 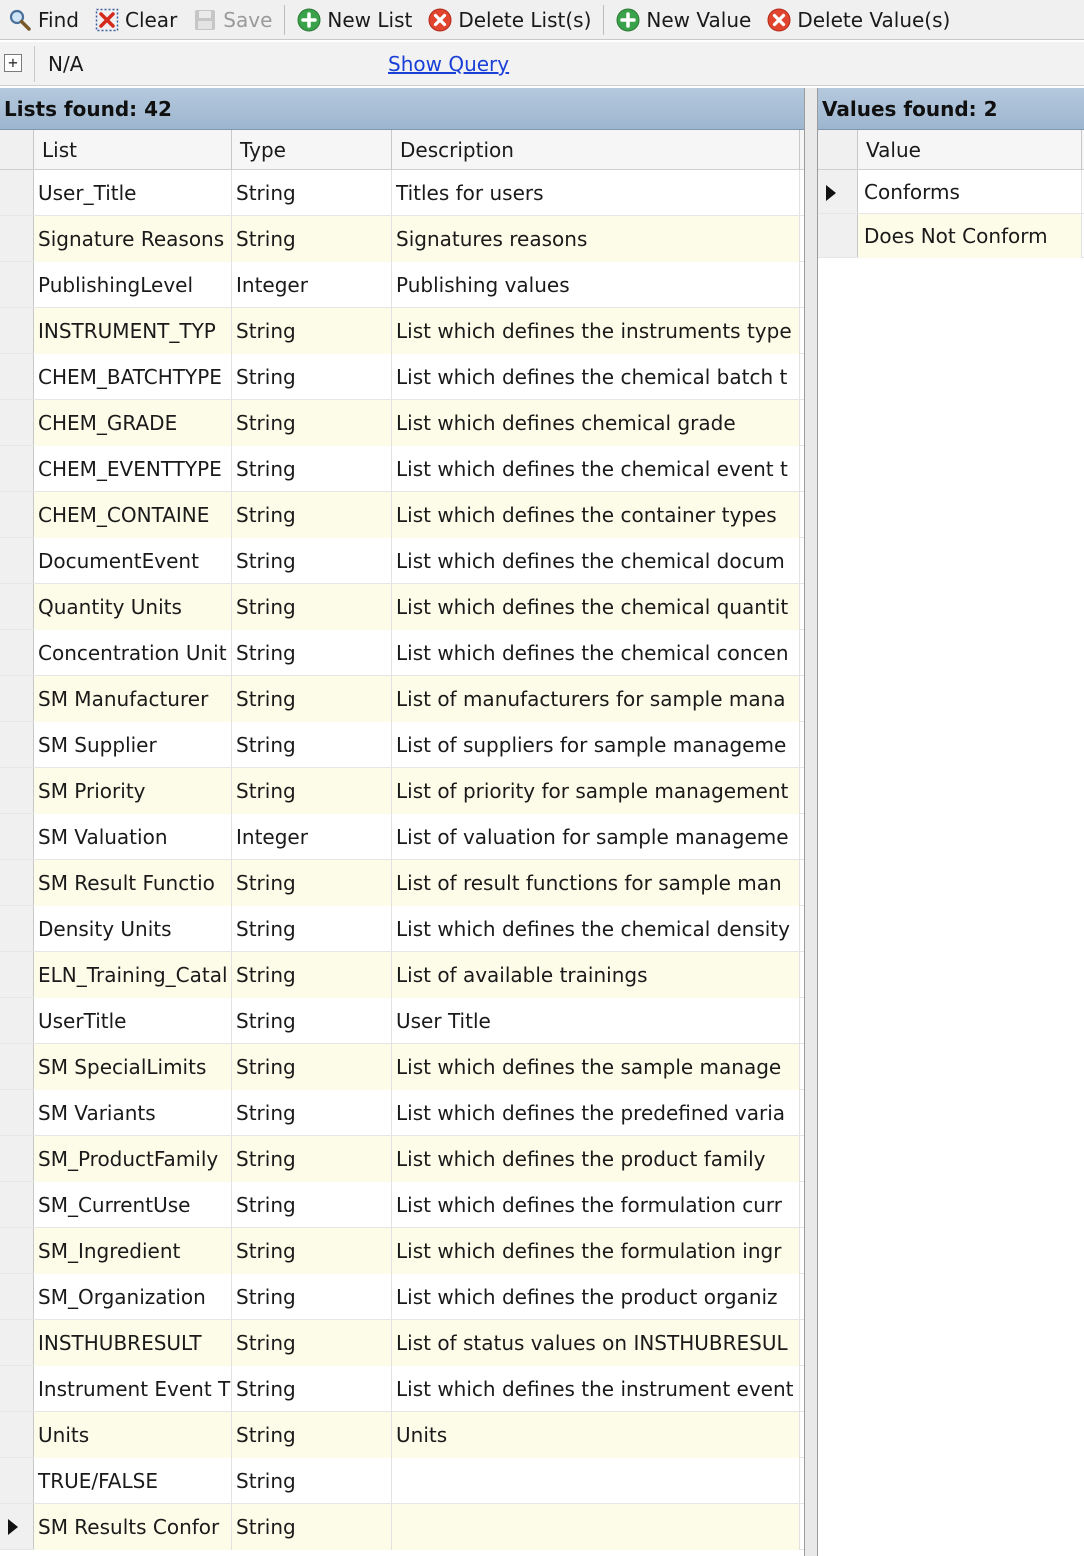 What do you see at coordinates (596, 561) in the screenshot?
I see `cell-description: List which defines the chemical docum` at bounding box center [596, 561].